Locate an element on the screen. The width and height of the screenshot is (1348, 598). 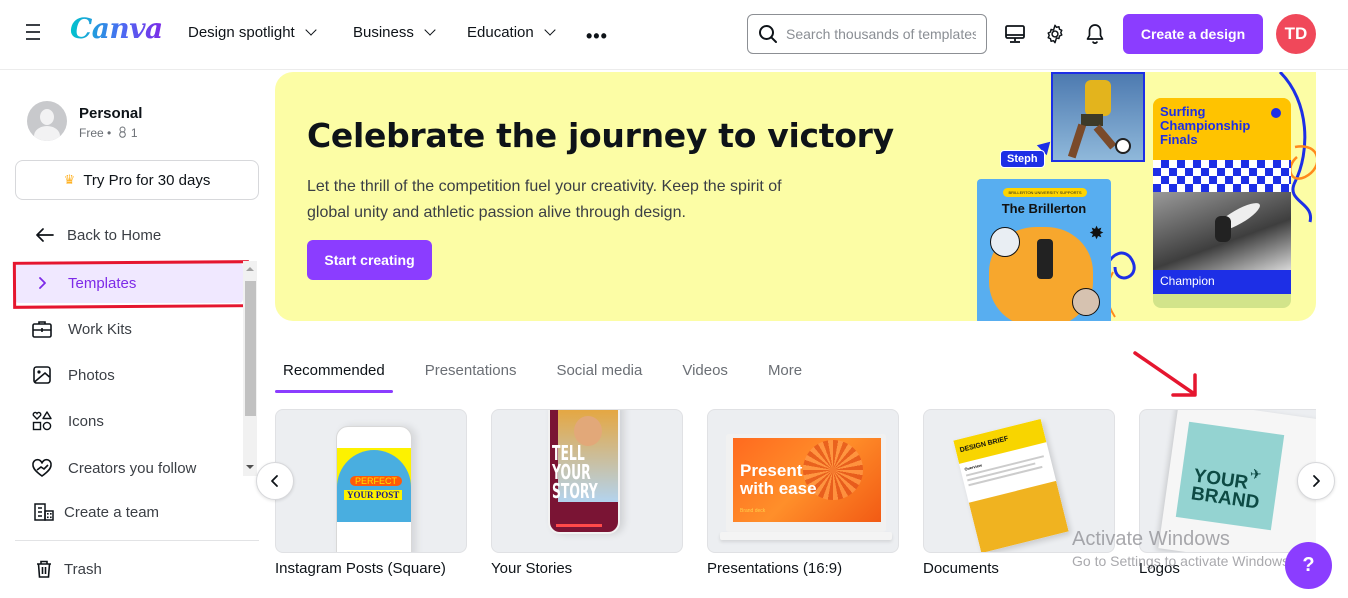
card-label: Your Stories is located at coordinates (532, 568).